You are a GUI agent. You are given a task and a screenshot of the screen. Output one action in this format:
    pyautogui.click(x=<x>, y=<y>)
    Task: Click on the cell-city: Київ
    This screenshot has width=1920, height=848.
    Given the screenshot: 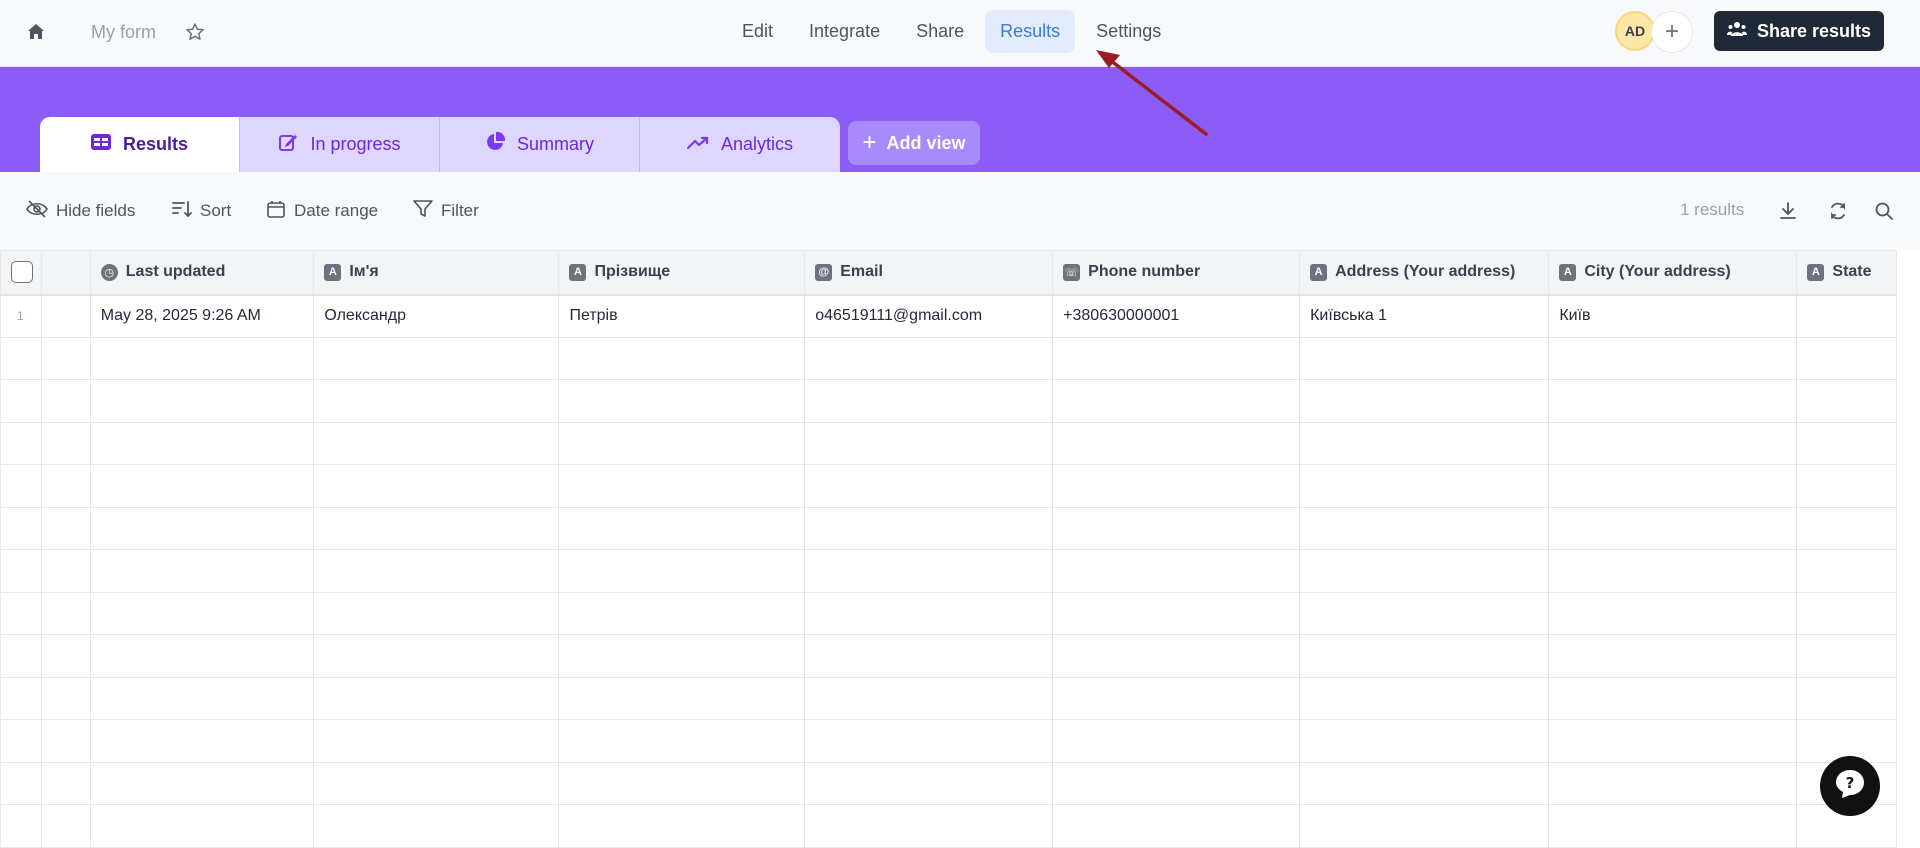 What is the action you would take?
    pyautogui.click(x=1673, y=316)
    